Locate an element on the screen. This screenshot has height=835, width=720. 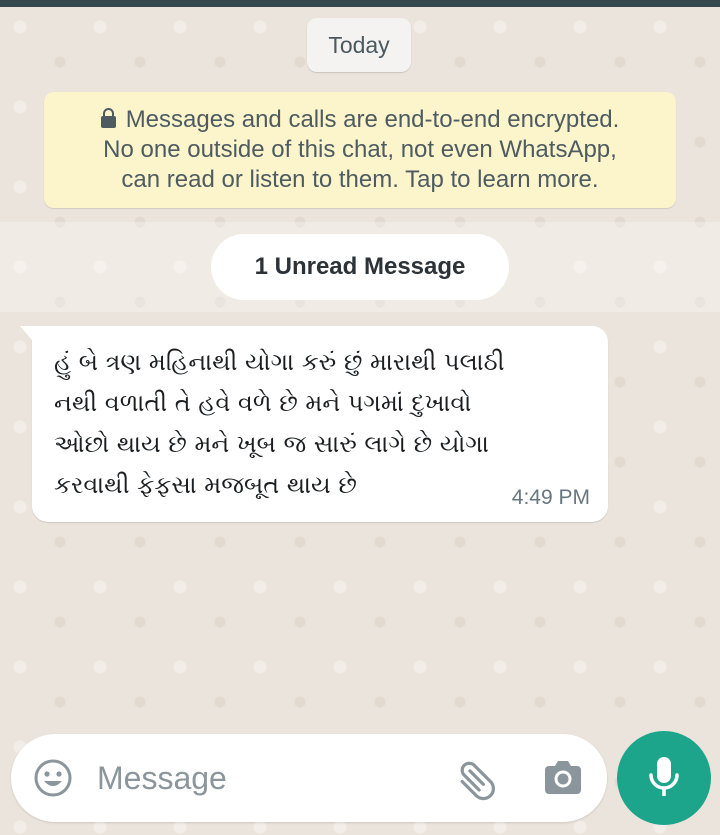
mic-icon is located at coordinates (664, 776).